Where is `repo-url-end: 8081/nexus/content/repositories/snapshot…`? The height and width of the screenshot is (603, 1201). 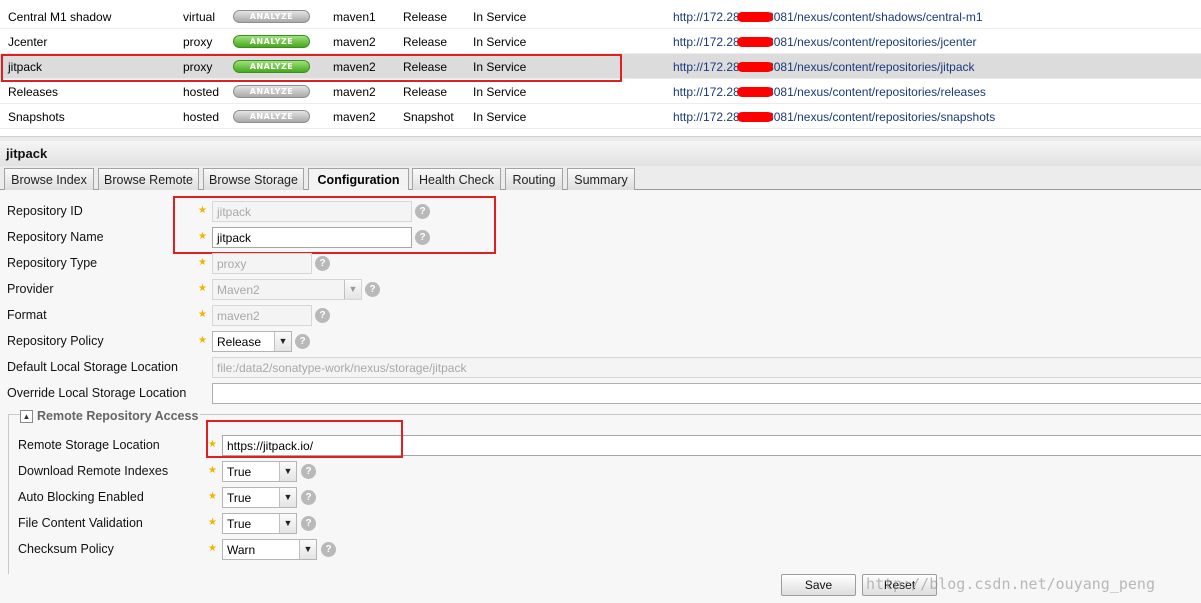
repo-url-end: 8081/nexus/content/repositories/snapshot… is located at coordinates (881, 117).